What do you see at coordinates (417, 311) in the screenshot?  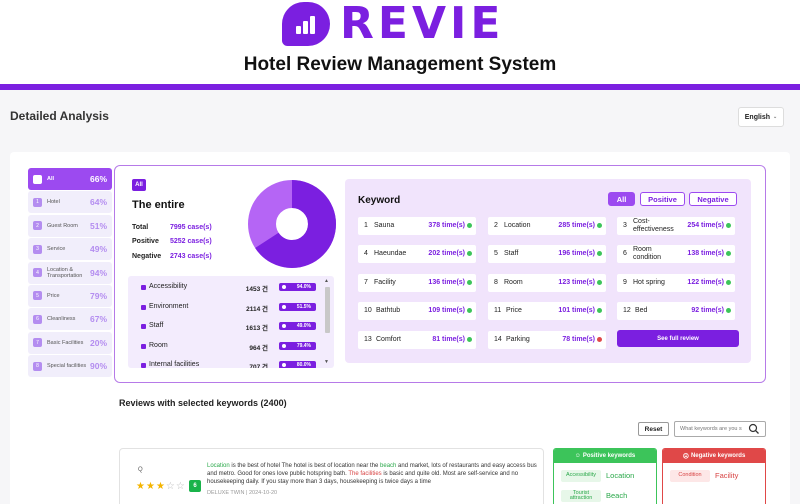 I see `keyword-item: 10 Bathtub 109 time(s)` at bounding box center [417, 311].